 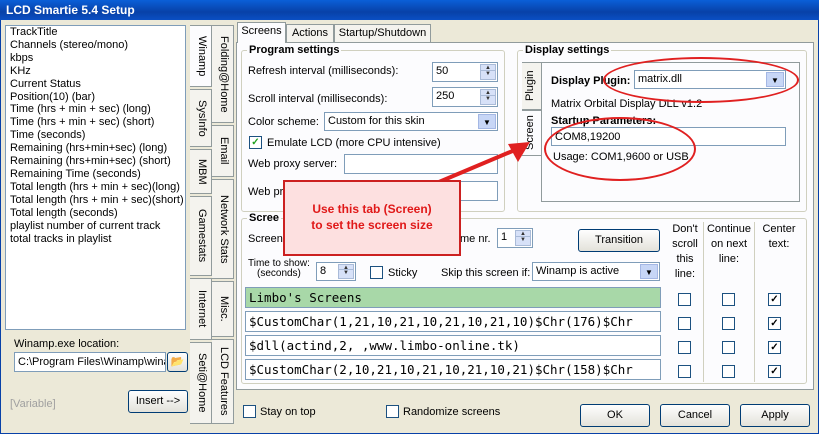 What do you see at coordinates (532, 86) in the screenshot?
I see `tab-plugin: Plugin` at bounding box center [532, 86].